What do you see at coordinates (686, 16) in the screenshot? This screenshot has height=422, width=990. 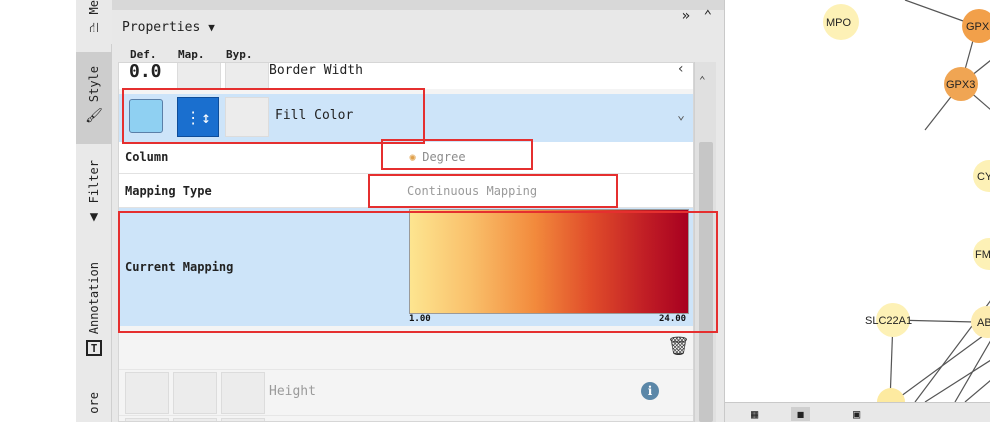 I see `collapse-all-icon: »` at bounding box center [686, 16].